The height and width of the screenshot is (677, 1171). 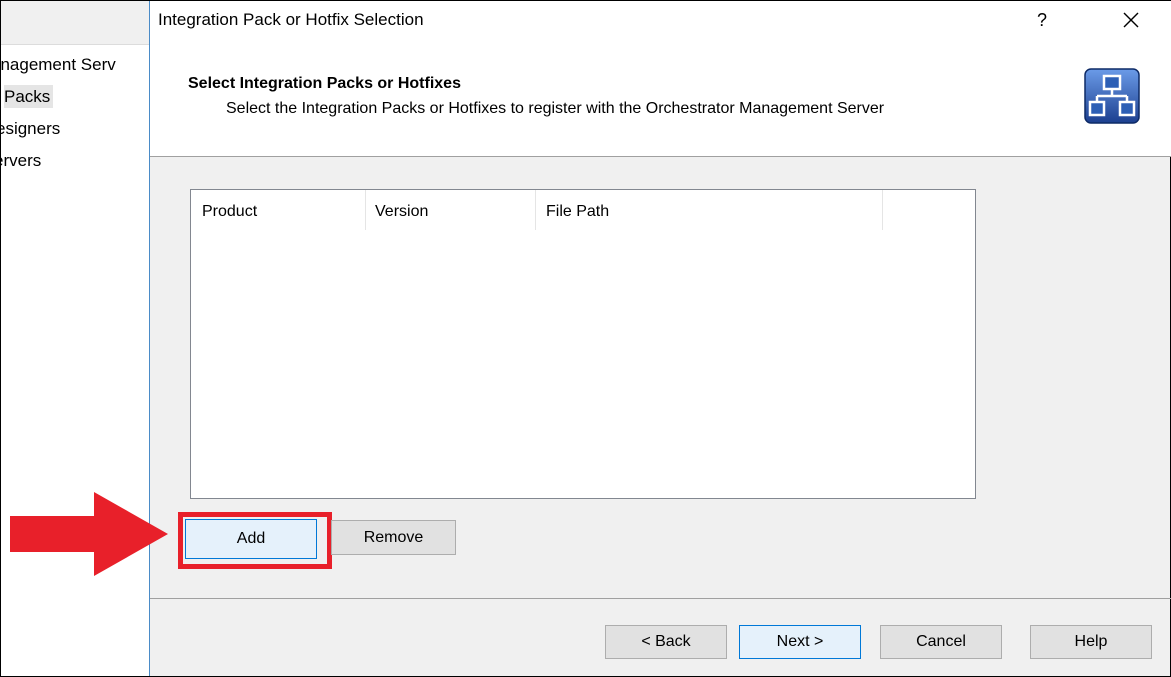 What do you see at coordinates (75, 132) in the screenshot?
I see `tree-item-designers: esigners` at bounding box center [75, 132].